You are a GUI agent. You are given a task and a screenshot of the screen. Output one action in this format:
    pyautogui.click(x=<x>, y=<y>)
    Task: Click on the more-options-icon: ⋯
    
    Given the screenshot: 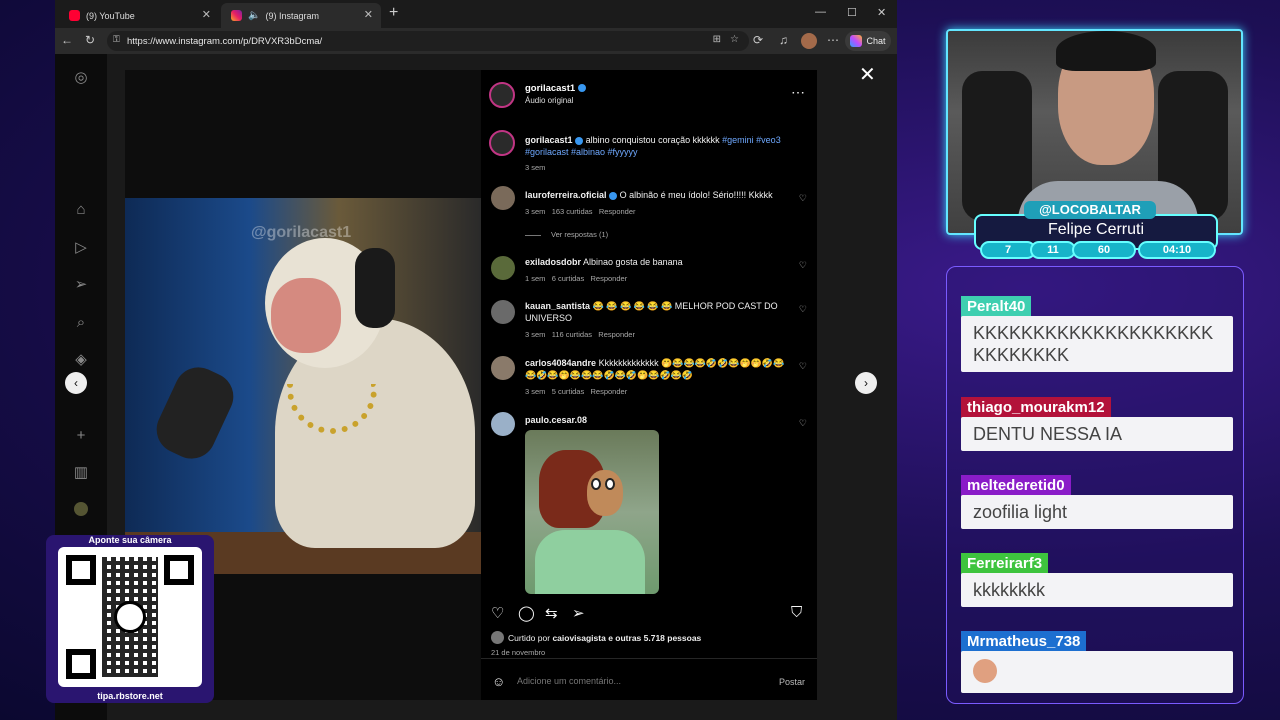 What is the action you would take?
    pyautogui.click(x=798, y=92)
    